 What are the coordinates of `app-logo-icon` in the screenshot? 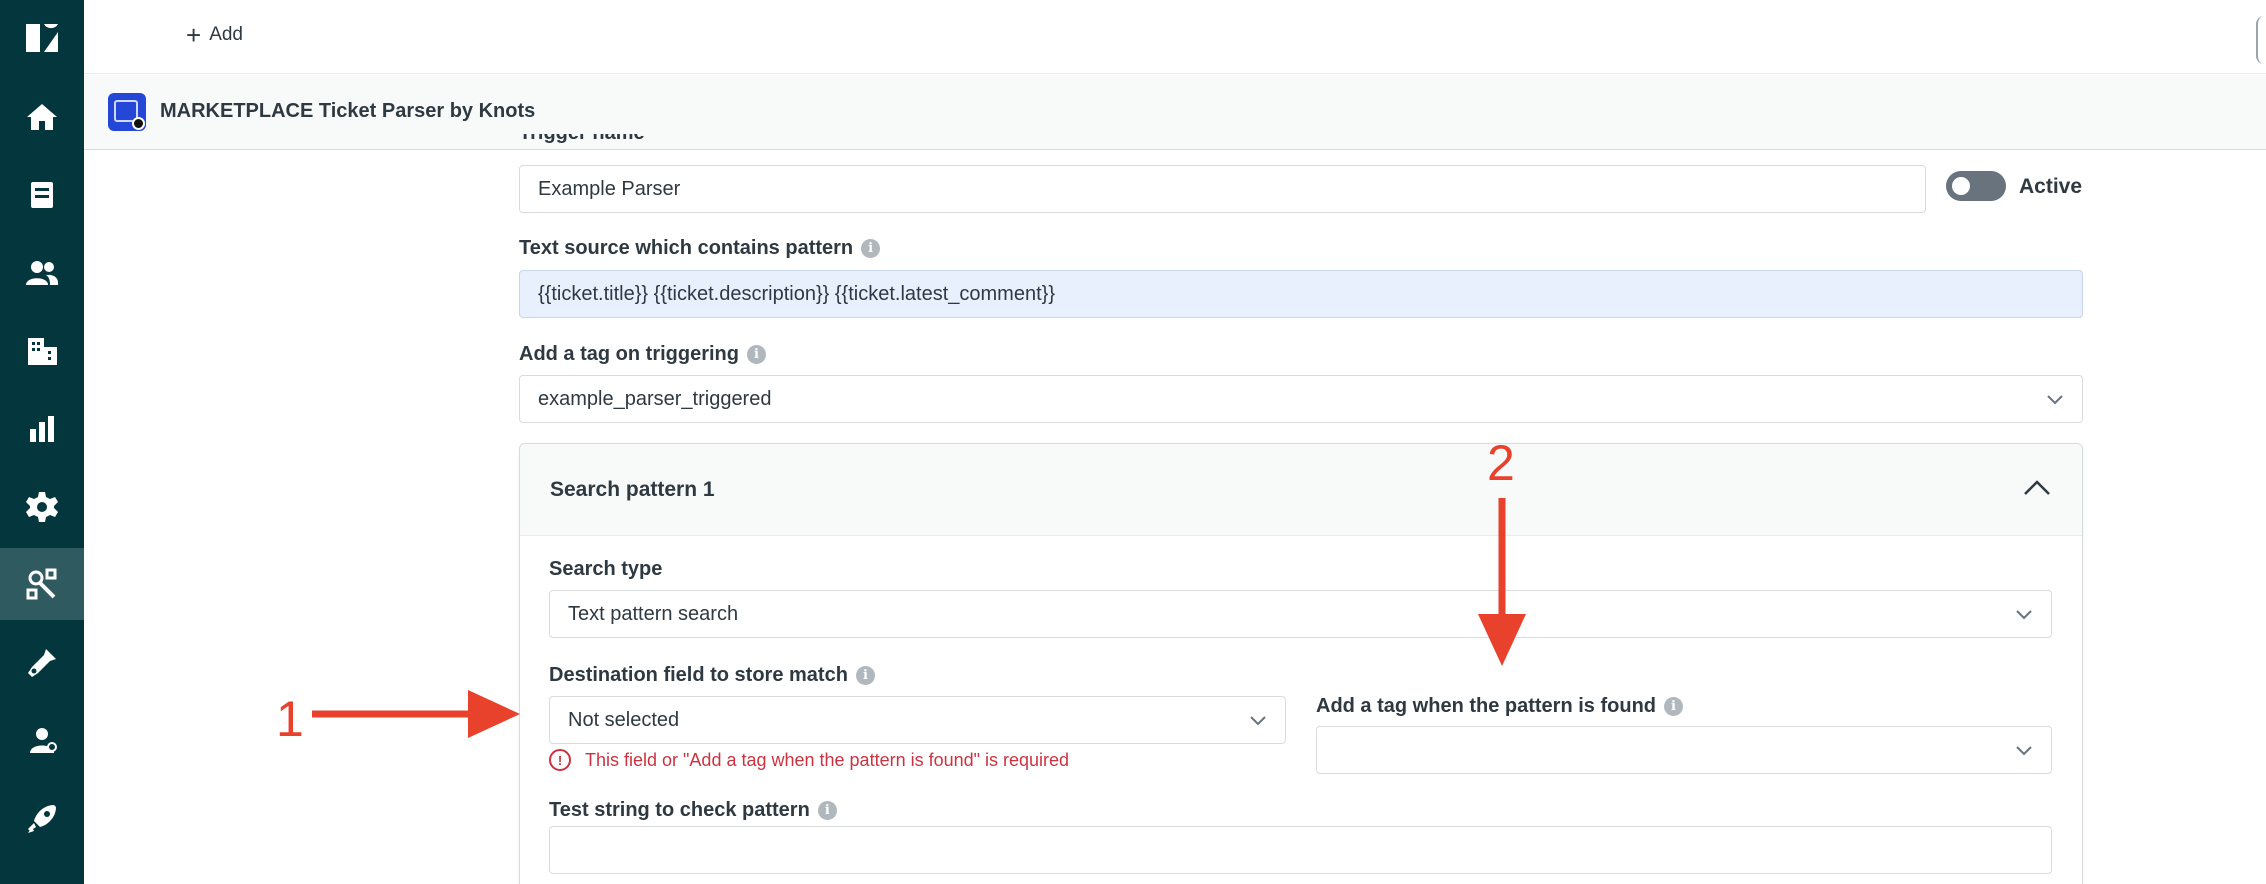 It's located at (127, 112).